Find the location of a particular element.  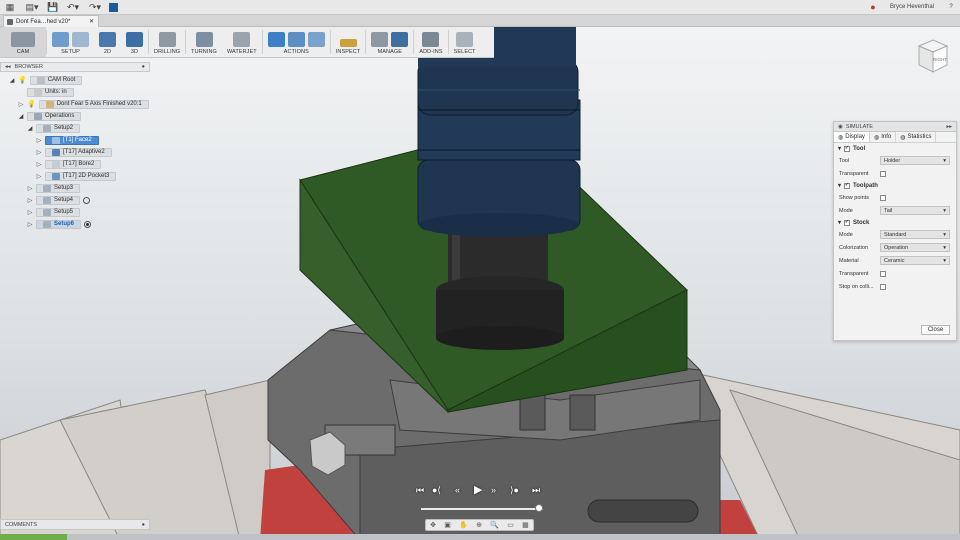

panel-options-icon: ● is located at coordinates (143, 67).